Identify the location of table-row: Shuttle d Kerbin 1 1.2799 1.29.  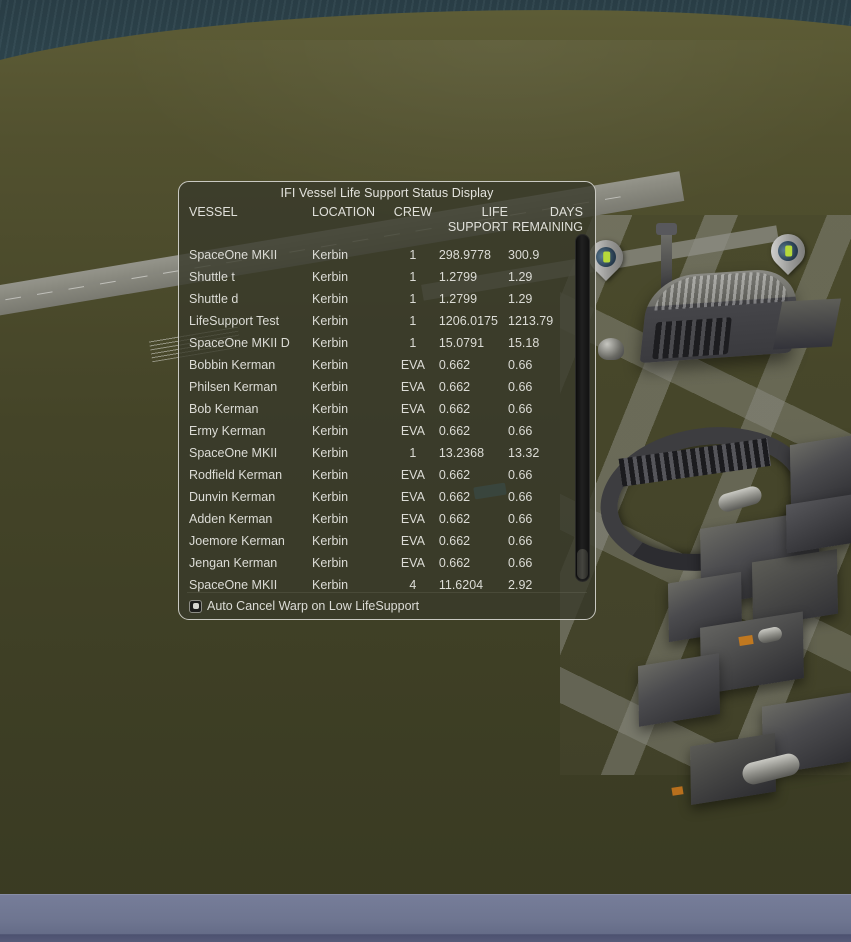
(386, 299).